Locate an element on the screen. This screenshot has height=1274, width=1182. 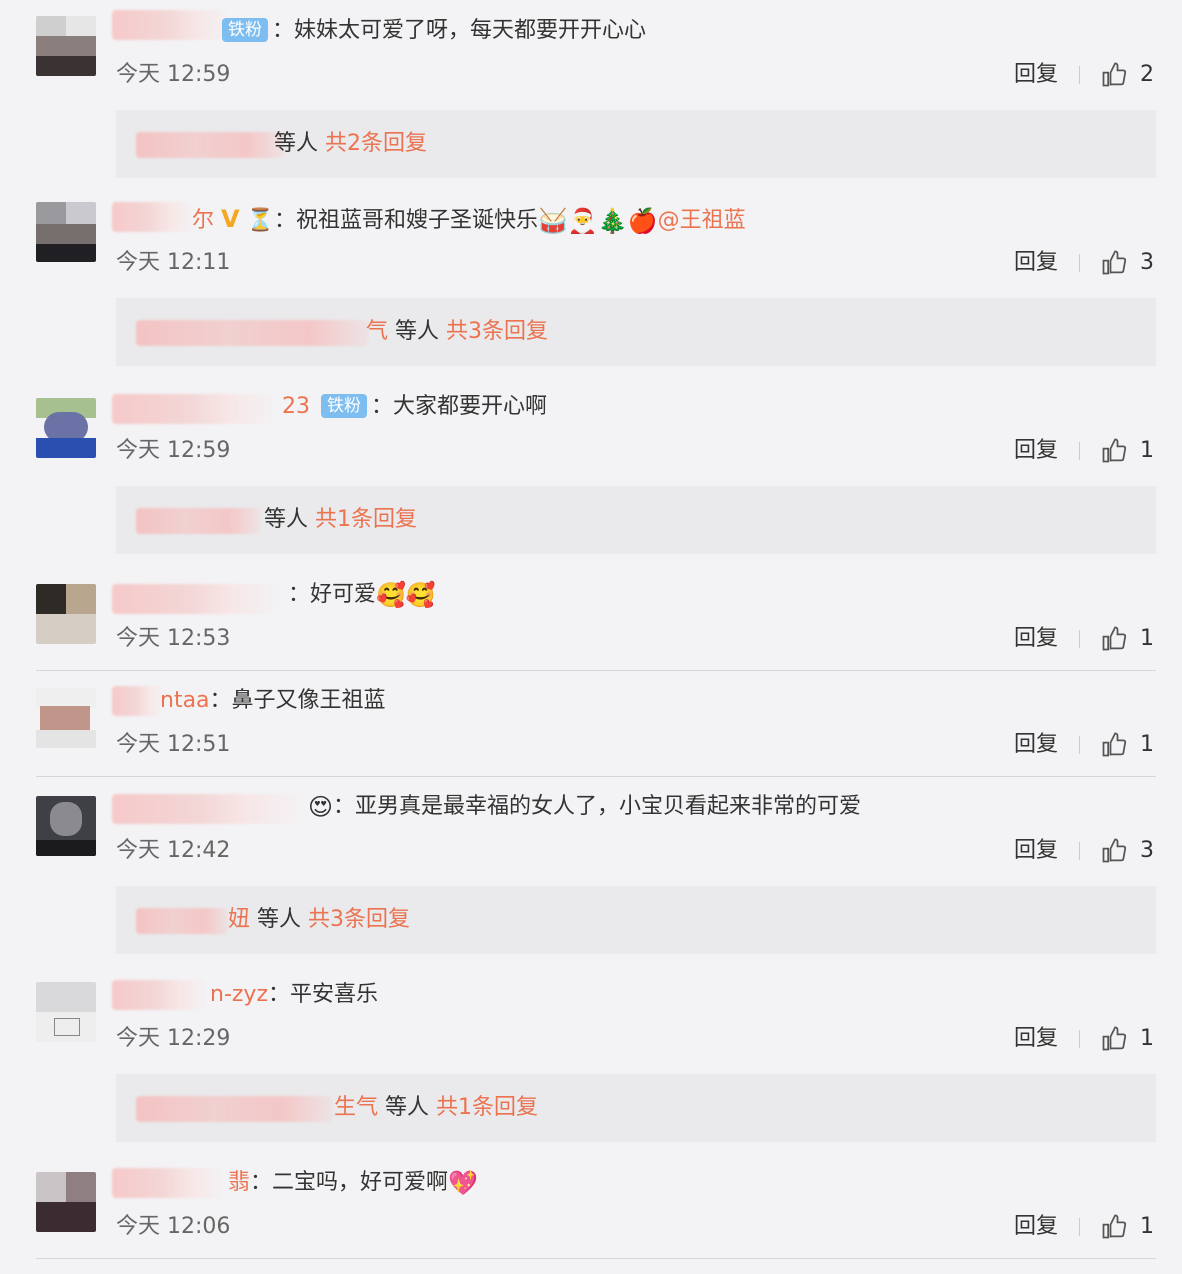
replier-fragment: 妞 is located at coordinates (239, 919).